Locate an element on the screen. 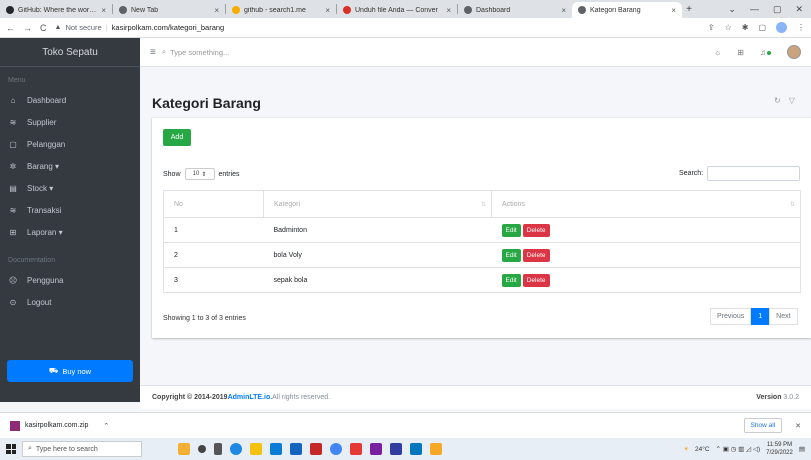  brand-name: Toko Sepatu is located at coordinates (70, 52).